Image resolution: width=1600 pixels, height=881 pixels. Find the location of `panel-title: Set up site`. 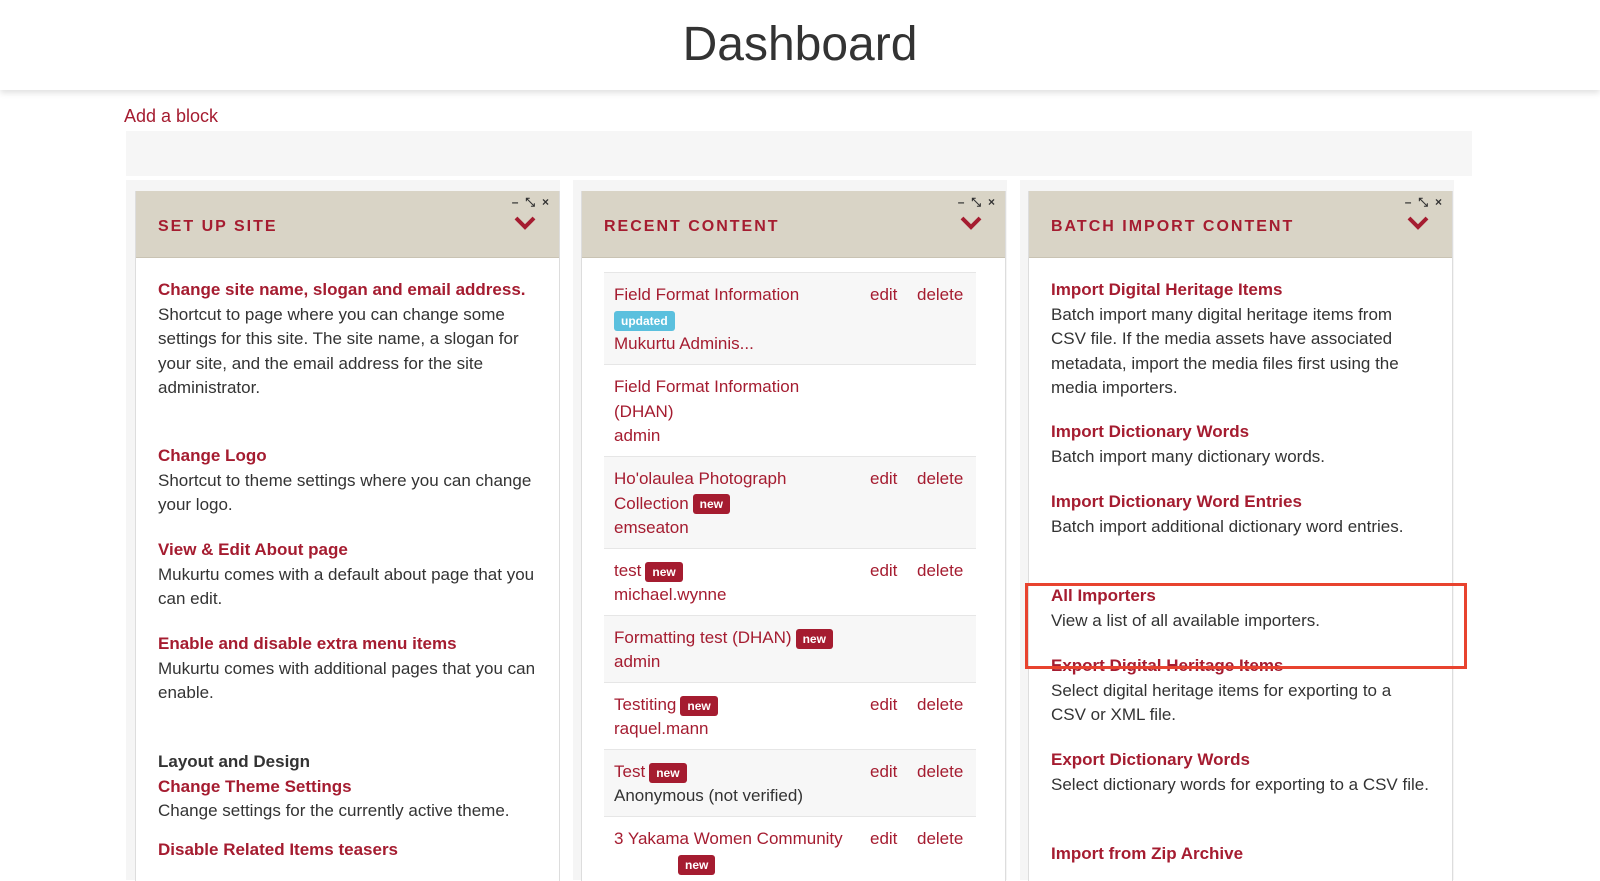

panel-title: Set up site is located at coordinates (218, 226).